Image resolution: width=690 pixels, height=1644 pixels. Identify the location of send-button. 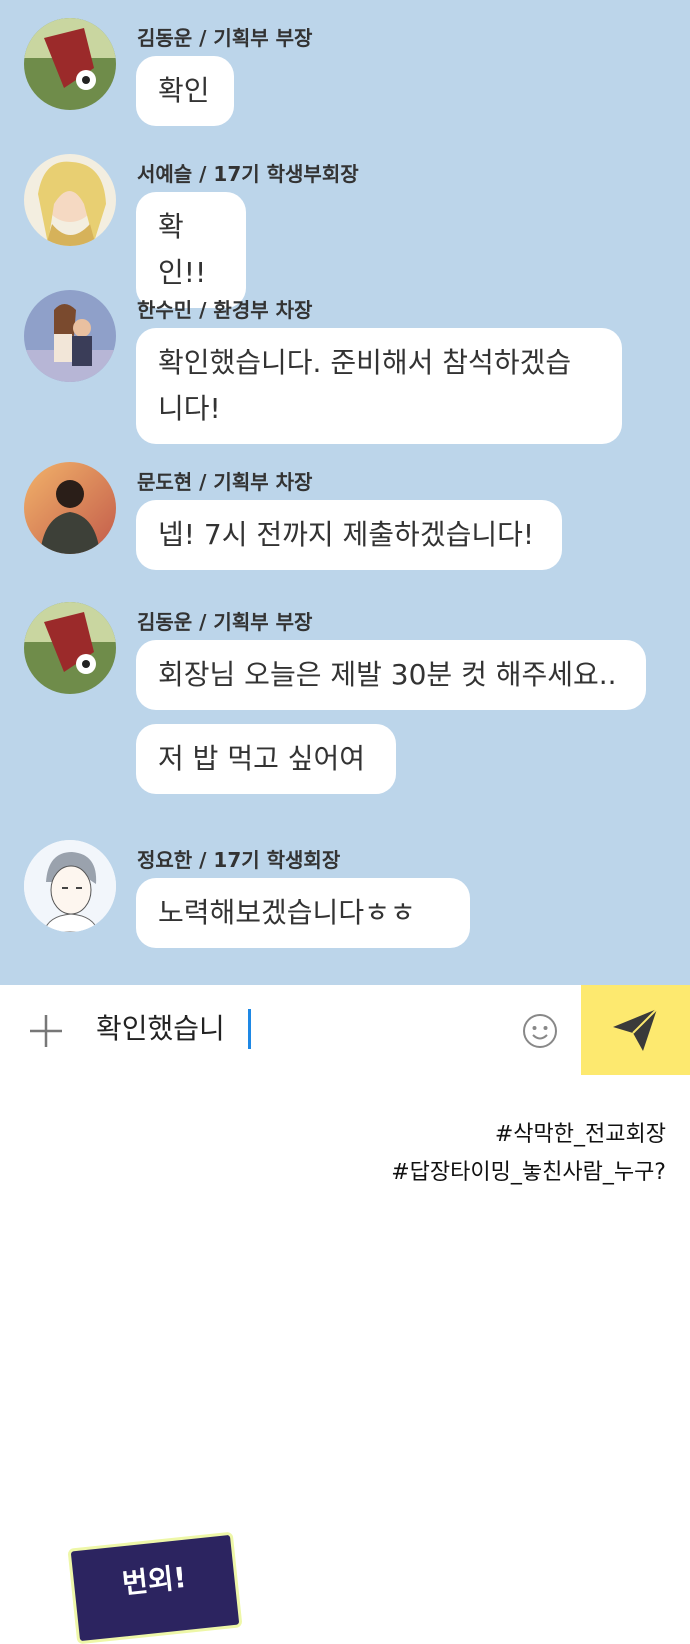
(635, 1030).